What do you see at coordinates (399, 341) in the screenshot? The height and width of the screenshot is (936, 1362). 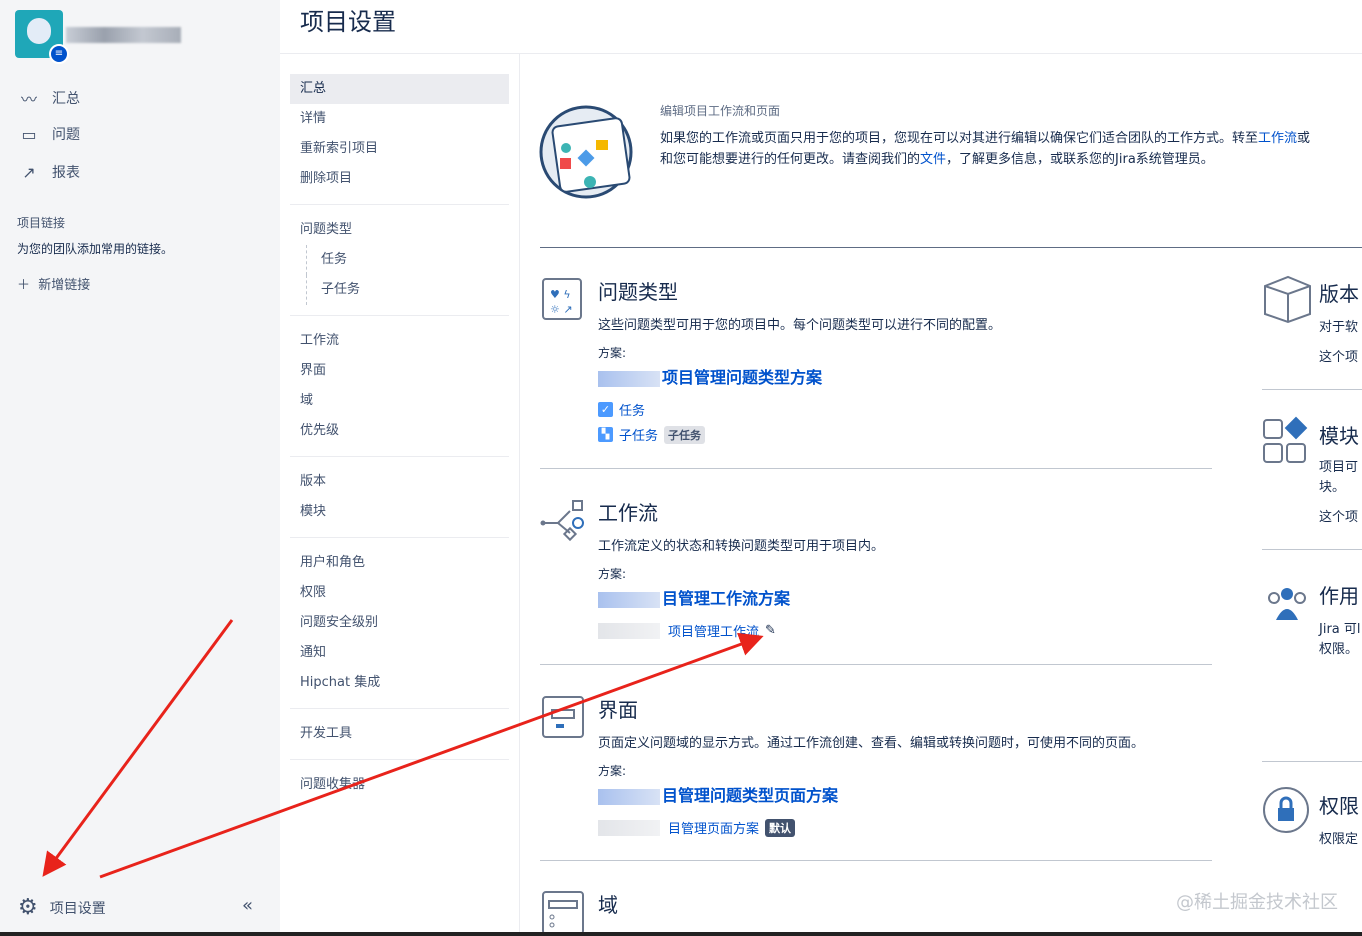 I see `nav-workflows: 工作流` at bounding box center [399, 341].